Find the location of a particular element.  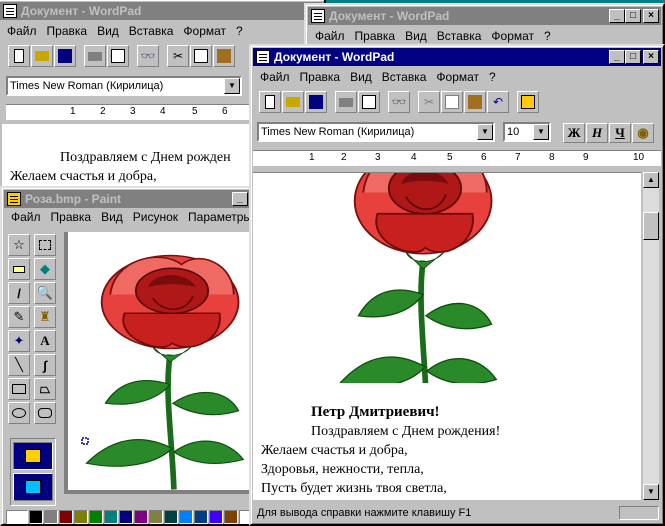

paint-titlebar: Роза.bmp - Paint _ is located at coordinates (127, 199).